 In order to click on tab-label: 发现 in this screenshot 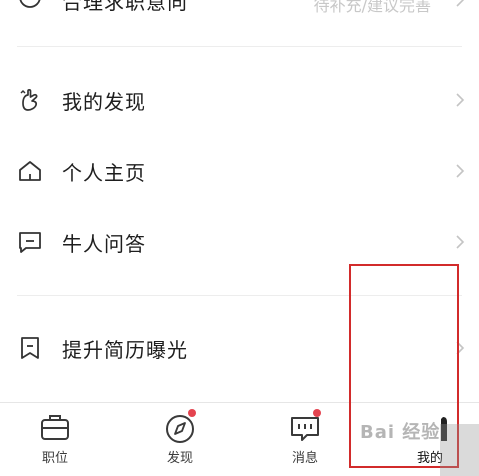, I will do `click(179, 458)`.